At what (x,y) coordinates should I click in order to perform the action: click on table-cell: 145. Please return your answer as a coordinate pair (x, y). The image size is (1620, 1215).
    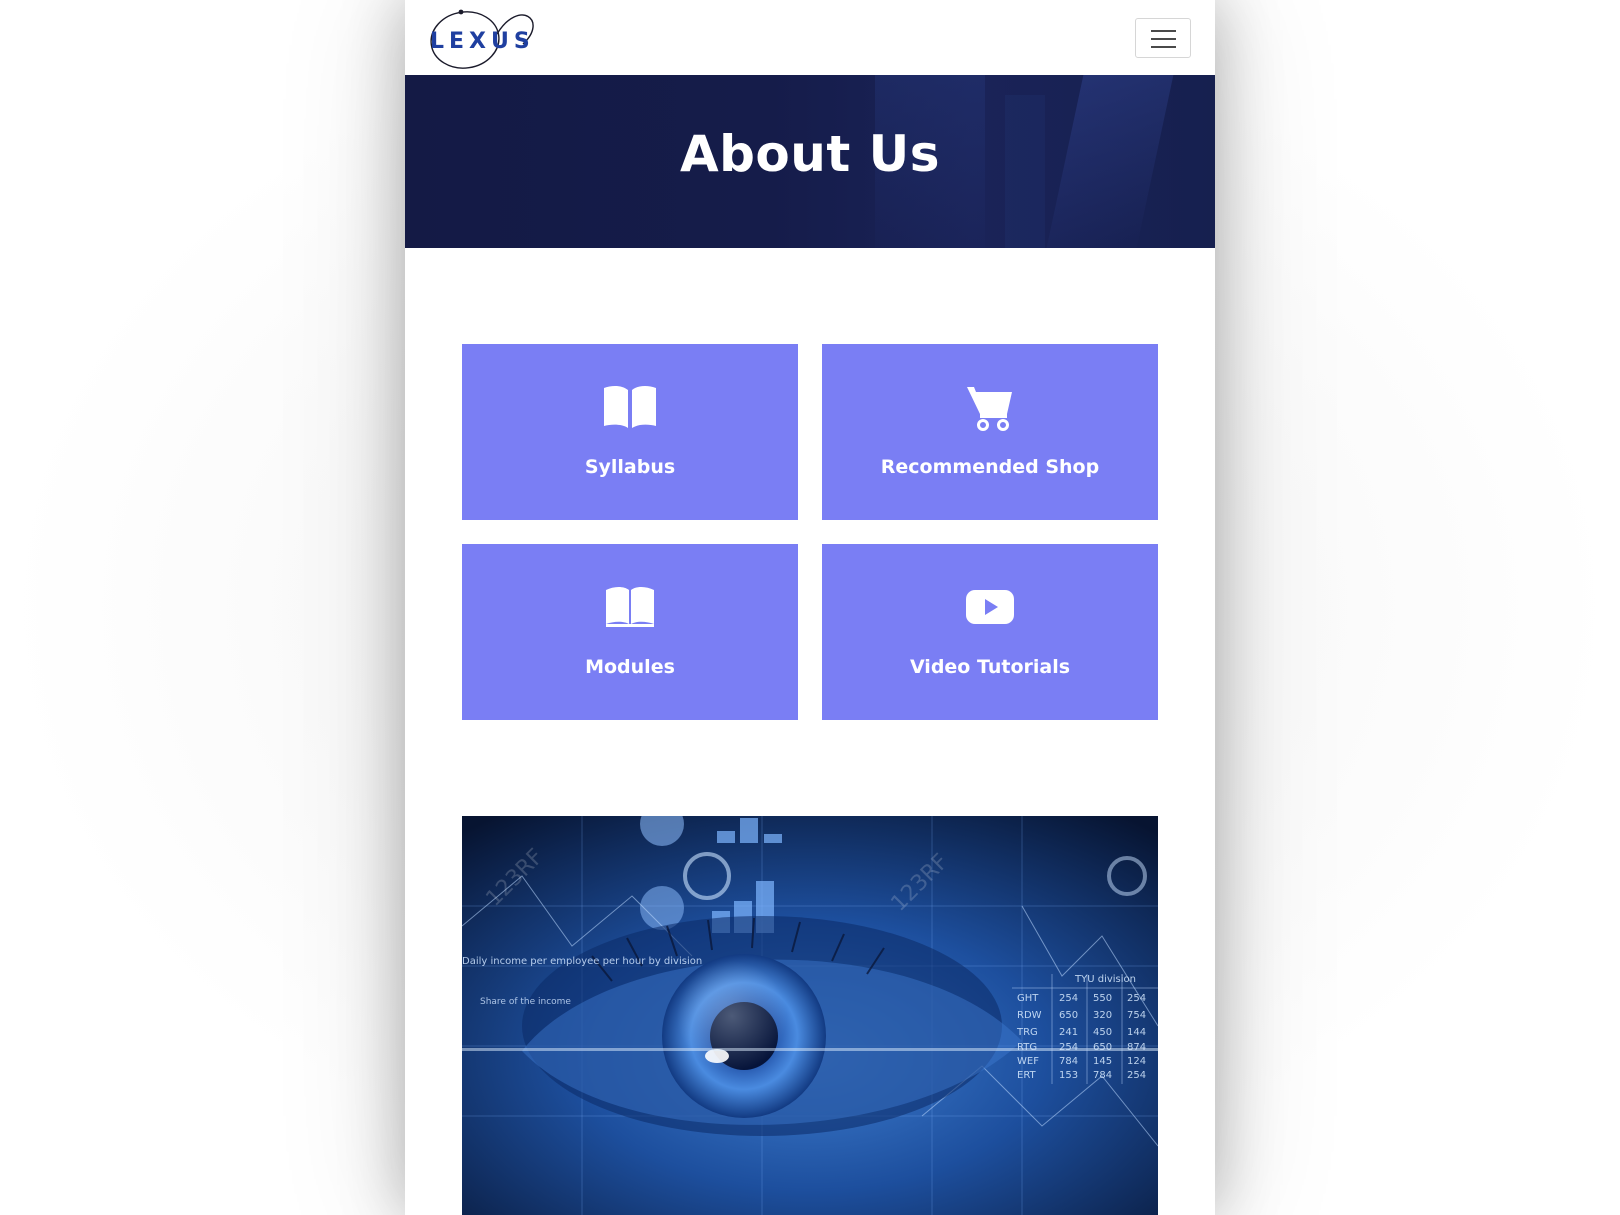
    Looking at the image, I should click on (1102, 1061).